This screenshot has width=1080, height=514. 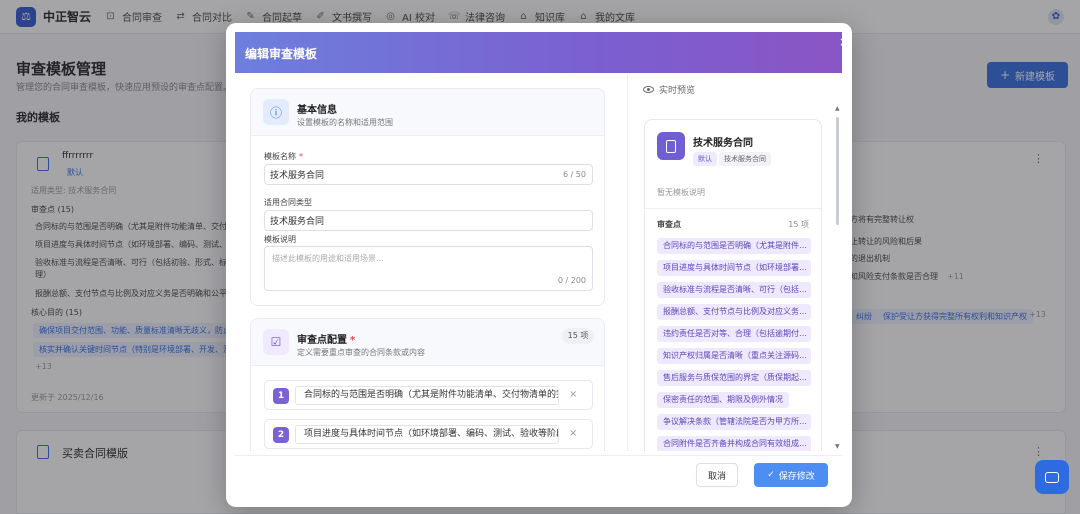 I want to click on contract-type-label: 适用合同类型, so click(x=288, y=202).